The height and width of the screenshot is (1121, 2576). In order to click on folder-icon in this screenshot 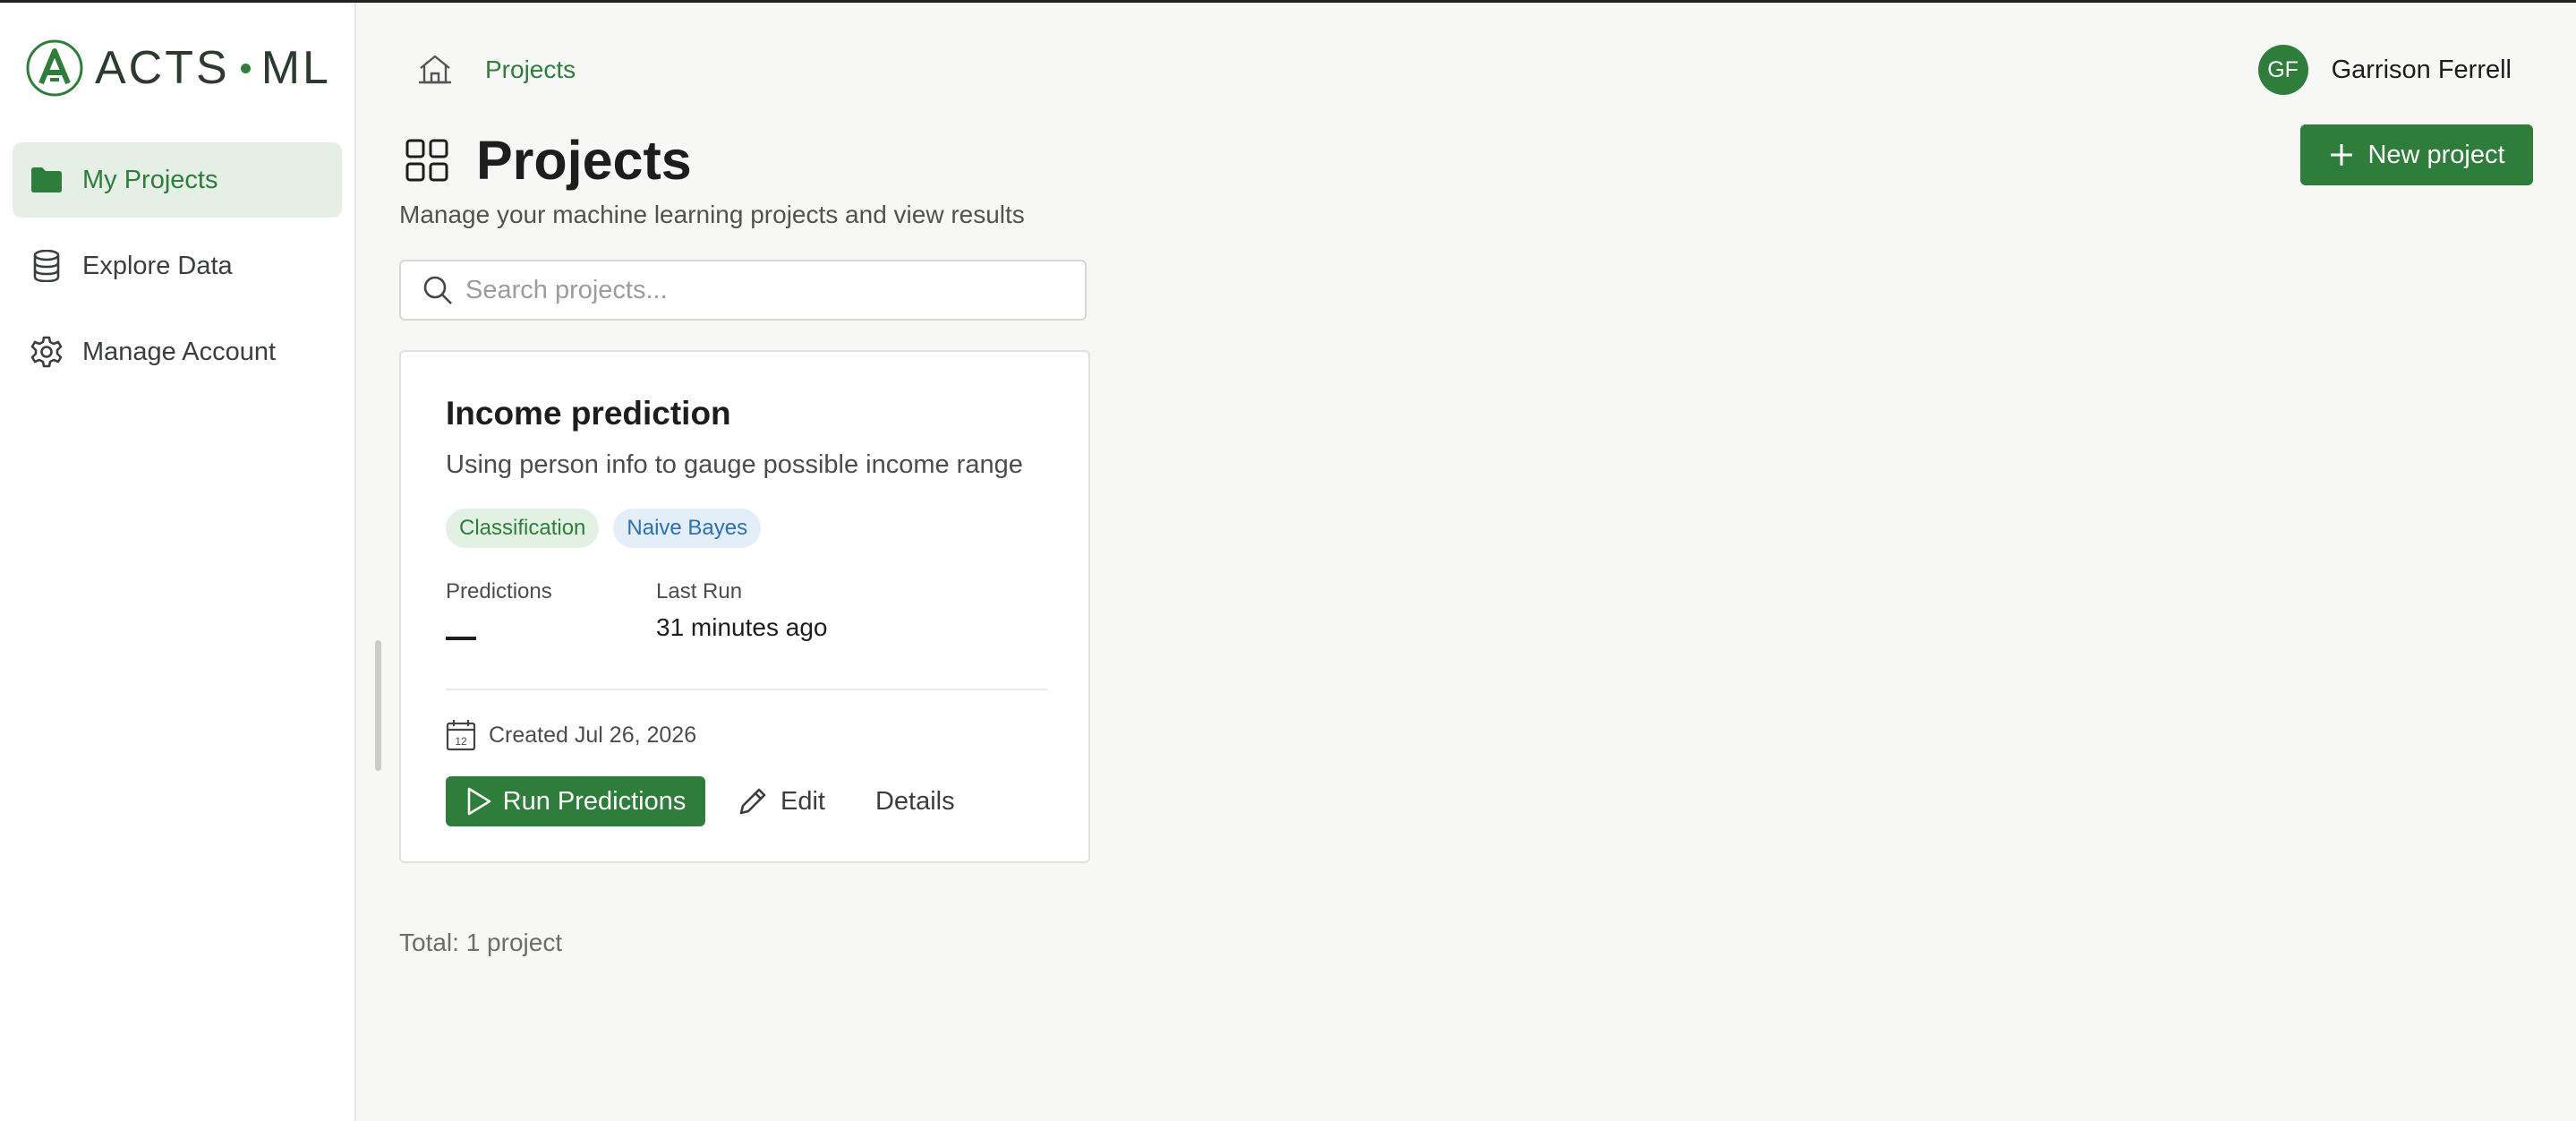, I will do `click(46, 180)`.